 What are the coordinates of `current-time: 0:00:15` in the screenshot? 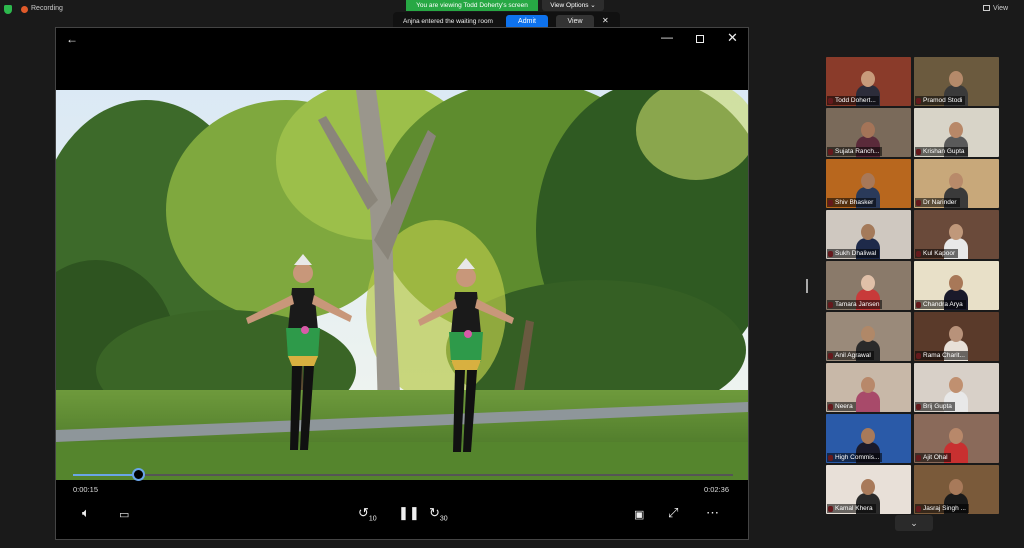 It's located at (86, 489).